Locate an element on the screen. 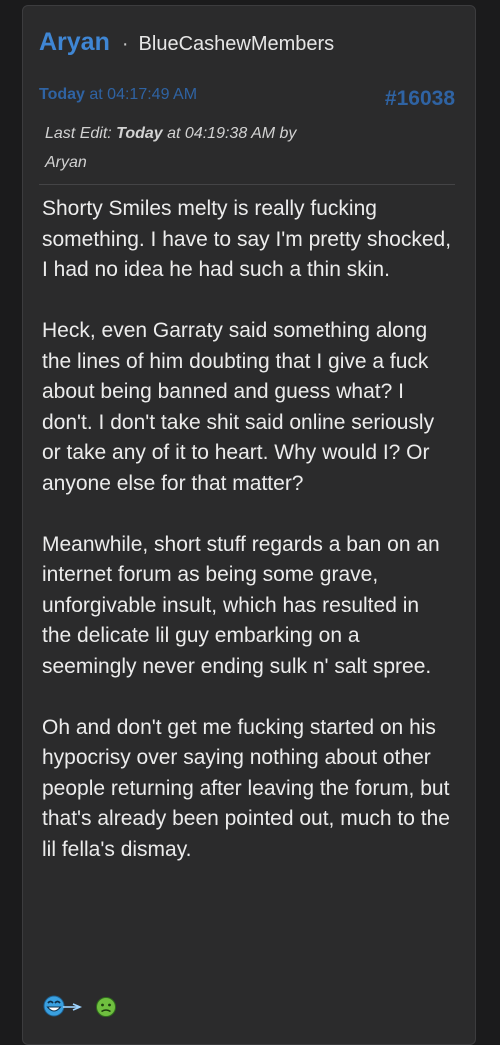 This screenshot has width=500, height=1045. author-username-link: Aryan is located at coordinates (74, 42).